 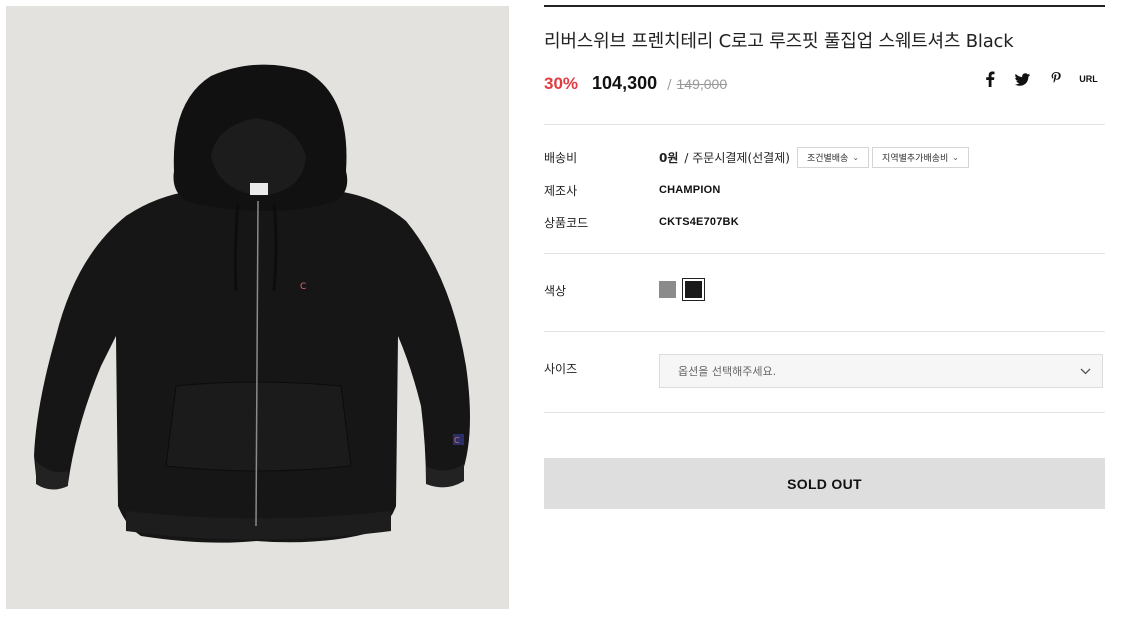 What do you see at coordinates (555, 291) in the screenshot?
I see `color-label: 색상` at bounding box center [555, 291].